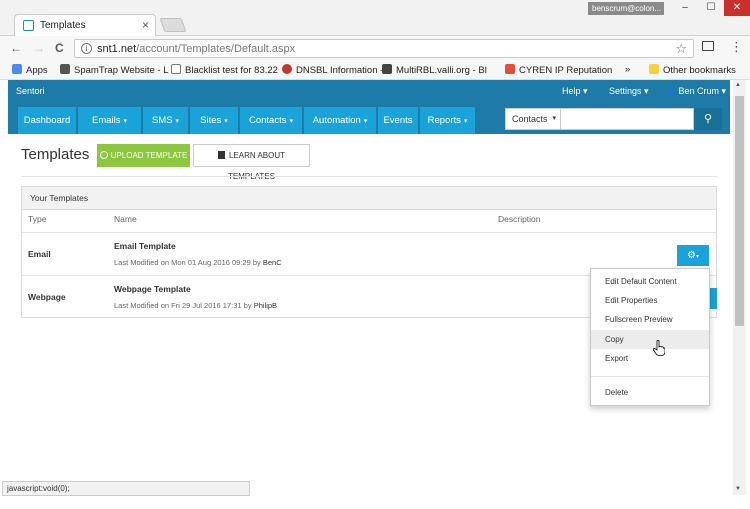 This screenshot has width=750, height=509. I want to click on other-bookmarks: Other bookmarks, so click(692, 70).